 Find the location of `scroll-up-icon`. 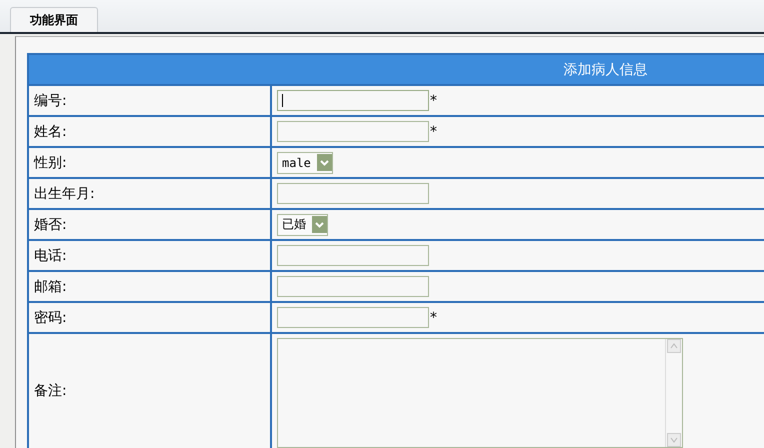

scroll-up-icon is located at coordinates (674, 346).